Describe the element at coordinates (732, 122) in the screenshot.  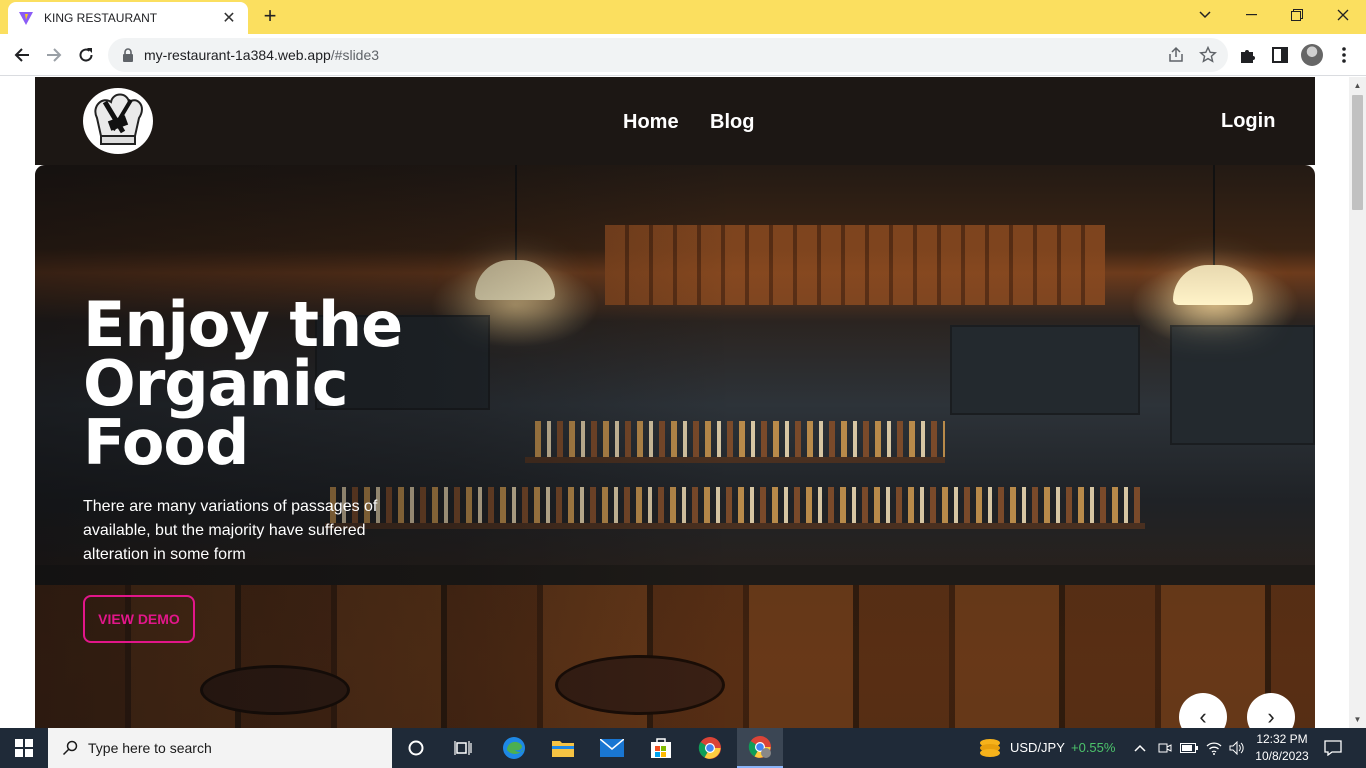
I see `nav-blog-link: Blog` at that location.